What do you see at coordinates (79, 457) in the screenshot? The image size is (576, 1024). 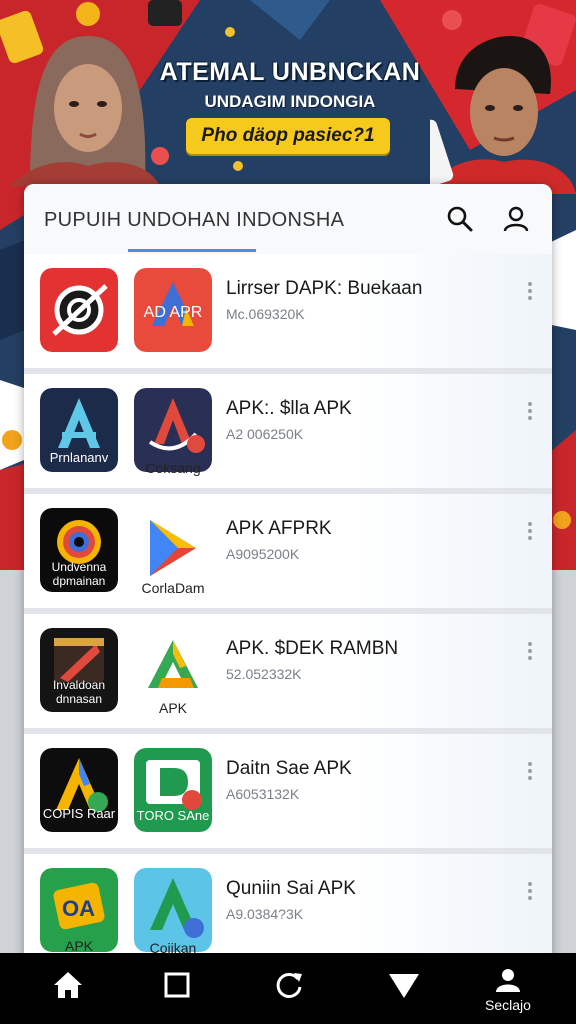 I see `icon-caption: Prnlananv` at bounding box center [79, 457].